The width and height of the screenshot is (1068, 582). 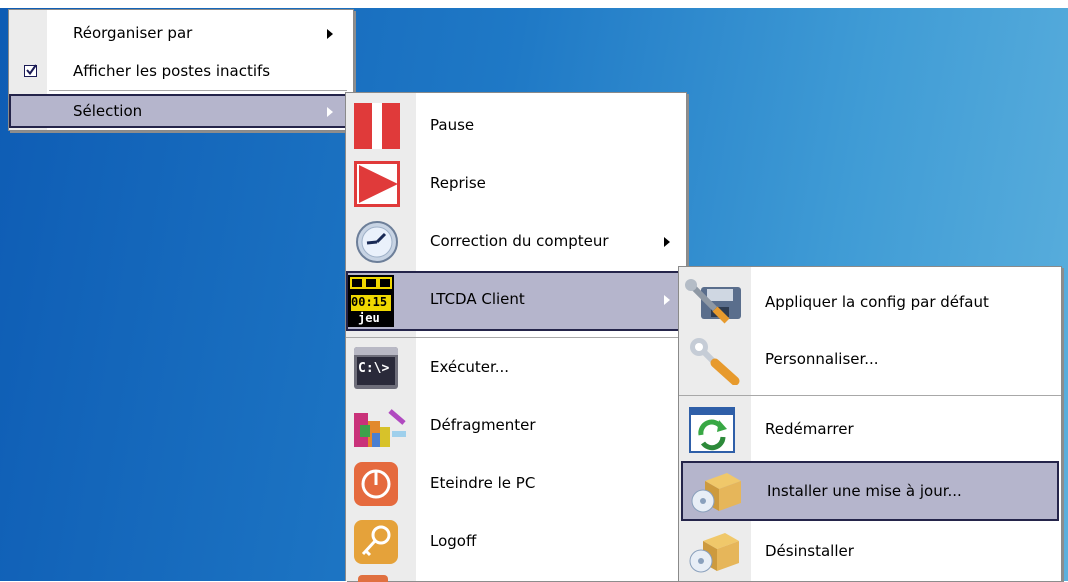 I want to click on pause-icon, so click(x=377, y=126).